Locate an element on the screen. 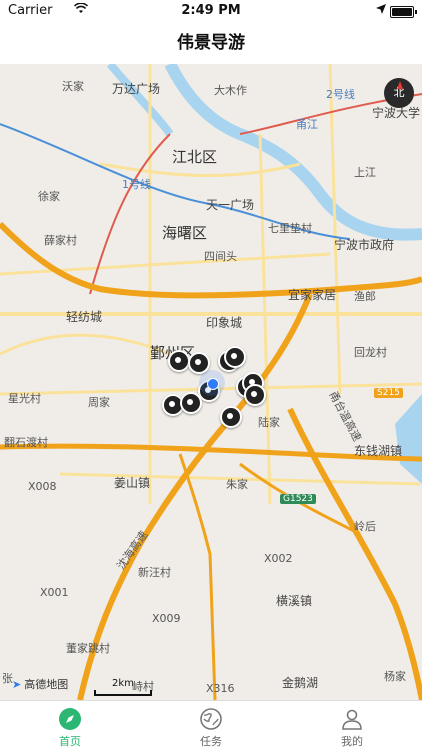 This screenshot has height=751, width=422. tab-profile: 我的 is located at coordinates (352, 726).